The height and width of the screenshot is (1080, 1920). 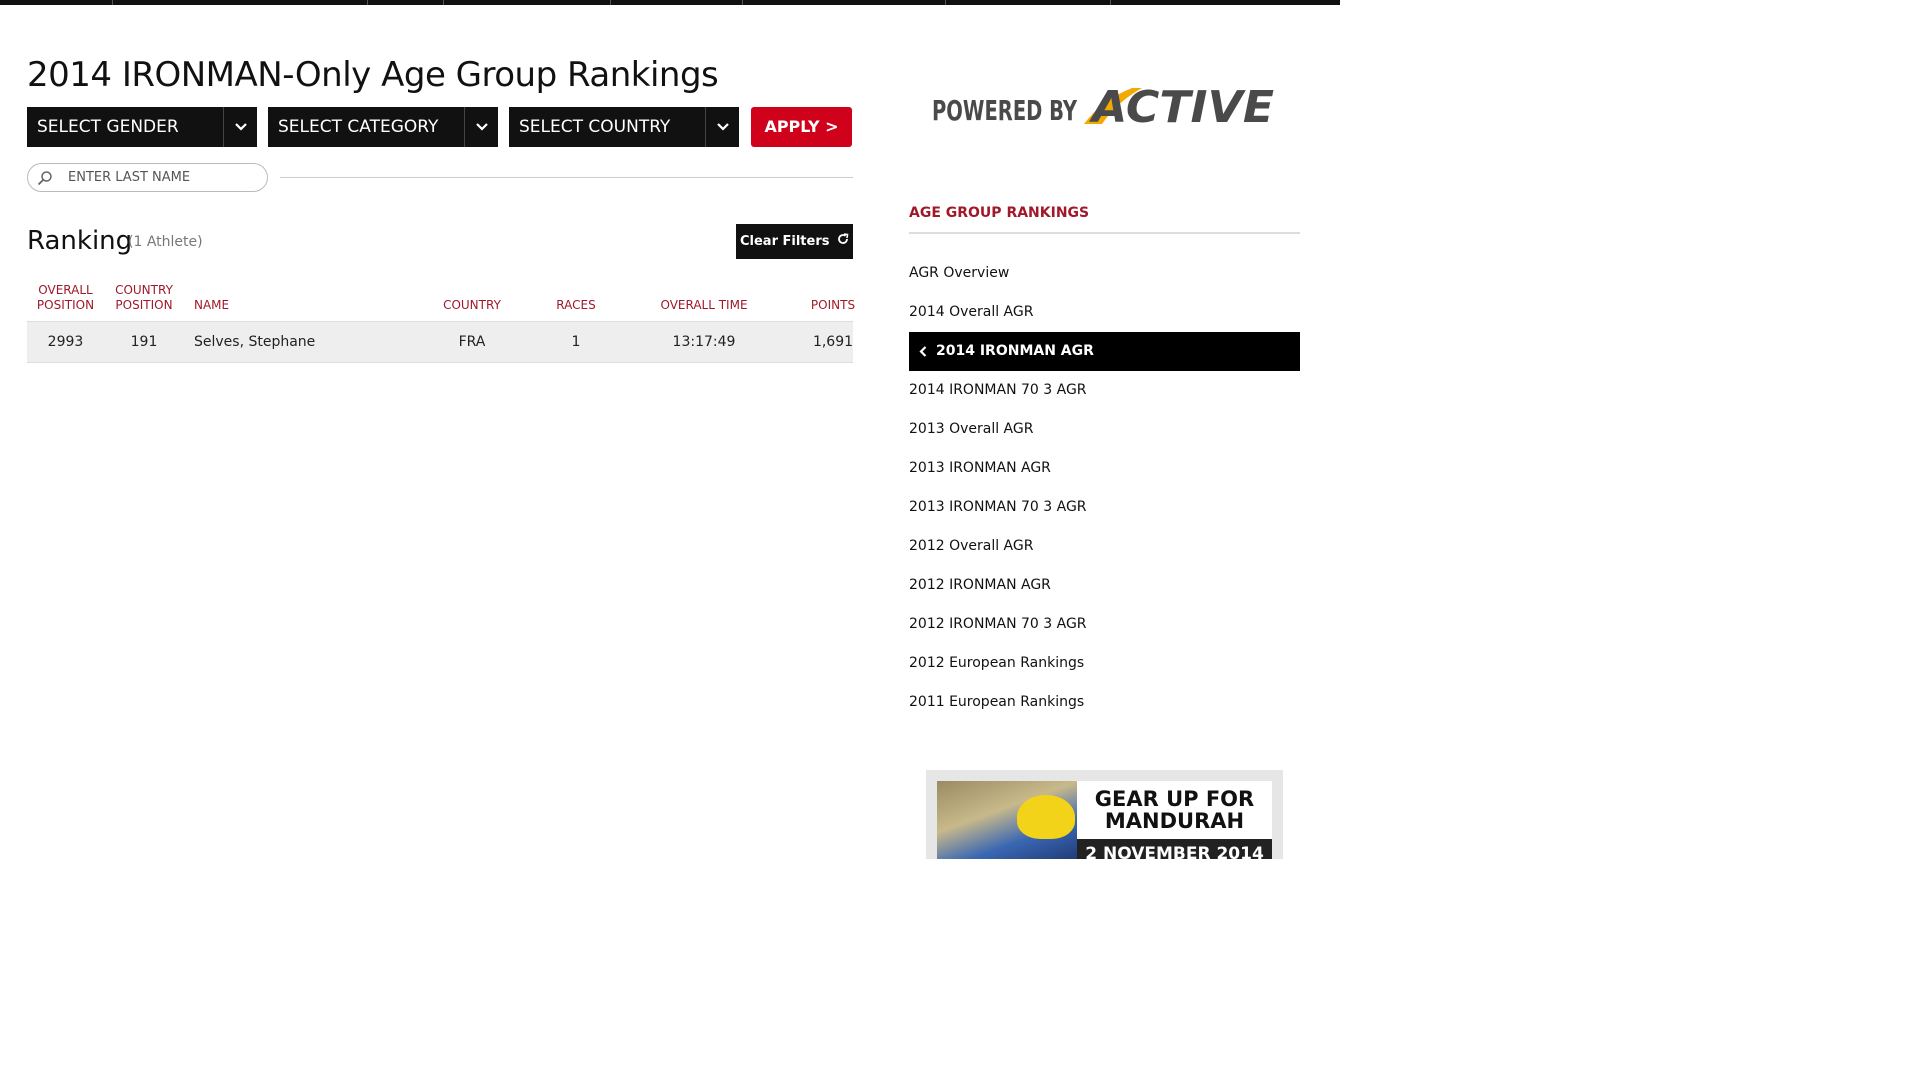 What do you see at coordinates (576, 342) in the screenshot?
I see `cell-races: 1` at bounding box center [576, 342].